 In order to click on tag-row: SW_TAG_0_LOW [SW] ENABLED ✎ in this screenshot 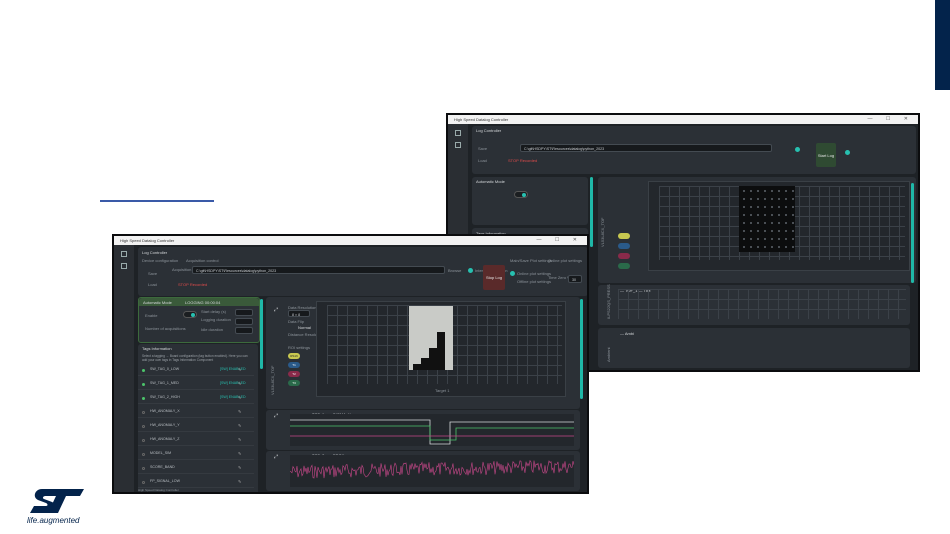, I will do `click(196, 371)`.